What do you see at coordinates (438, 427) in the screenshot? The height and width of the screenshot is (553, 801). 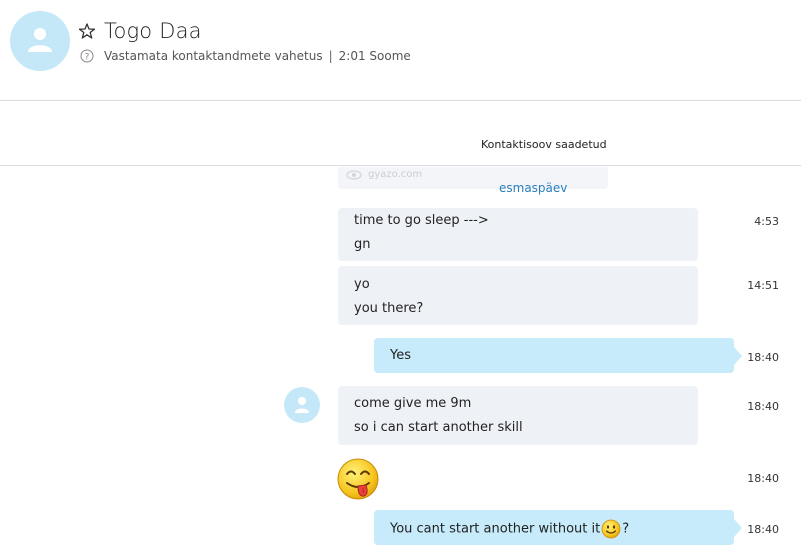 I see `message-line: so i can start another skill` at bounding box center [438, 427].